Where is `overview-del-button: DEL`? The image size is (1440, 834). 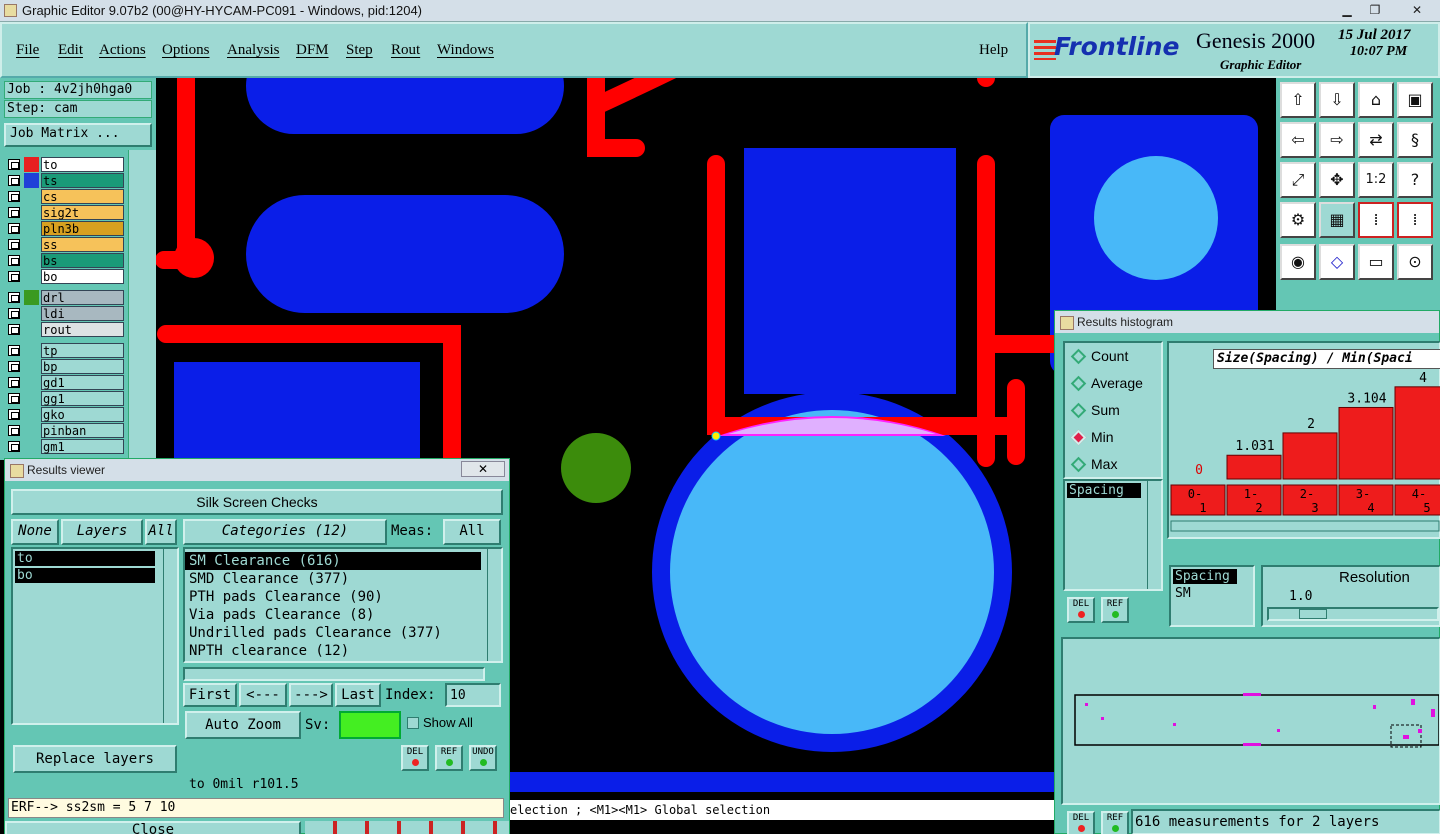 overview-del-button: DEL is located at coordinates (1081, 822).